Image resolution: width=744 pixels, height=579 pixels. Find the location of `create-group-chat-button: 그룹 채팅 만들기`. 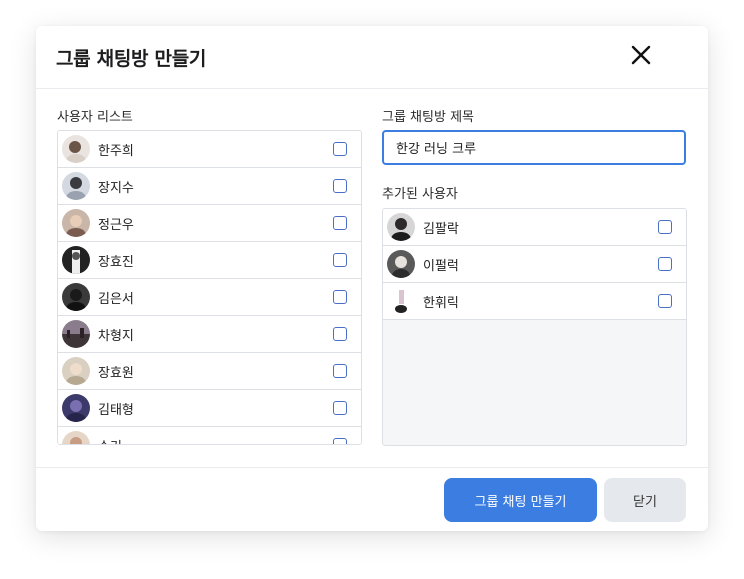

create-group-chat-button: 그룹 채팅 만들기 is located at coordinates (520, 500).